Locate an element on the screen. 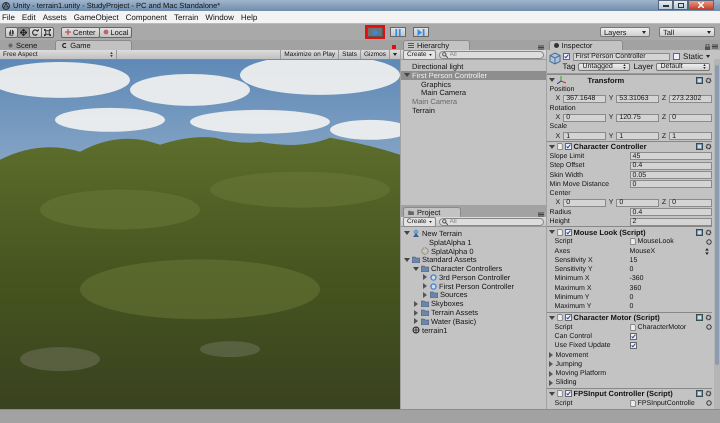 The width and height of the screenshot is (720, 423). scale-icon is located at coordinates (47, 32).